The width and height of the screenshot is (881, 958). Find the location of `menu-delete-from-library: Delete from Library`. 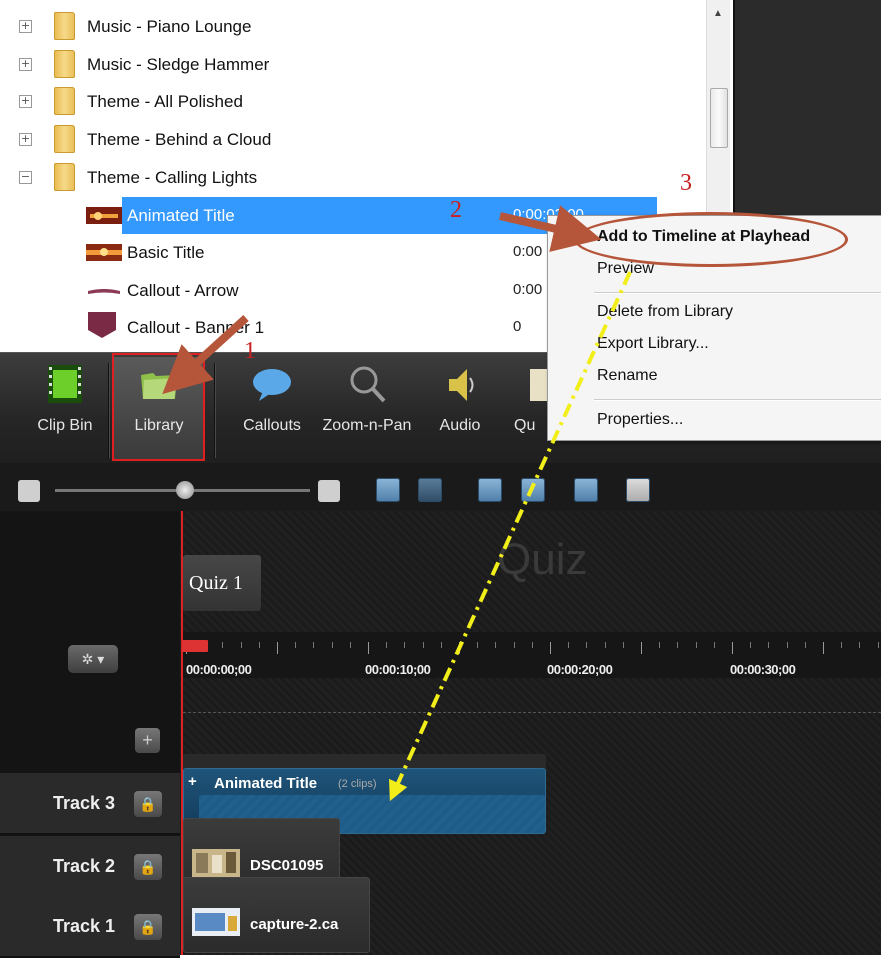

menu-delete-from-library: Delete from Library is located at coordinates (665, 312).